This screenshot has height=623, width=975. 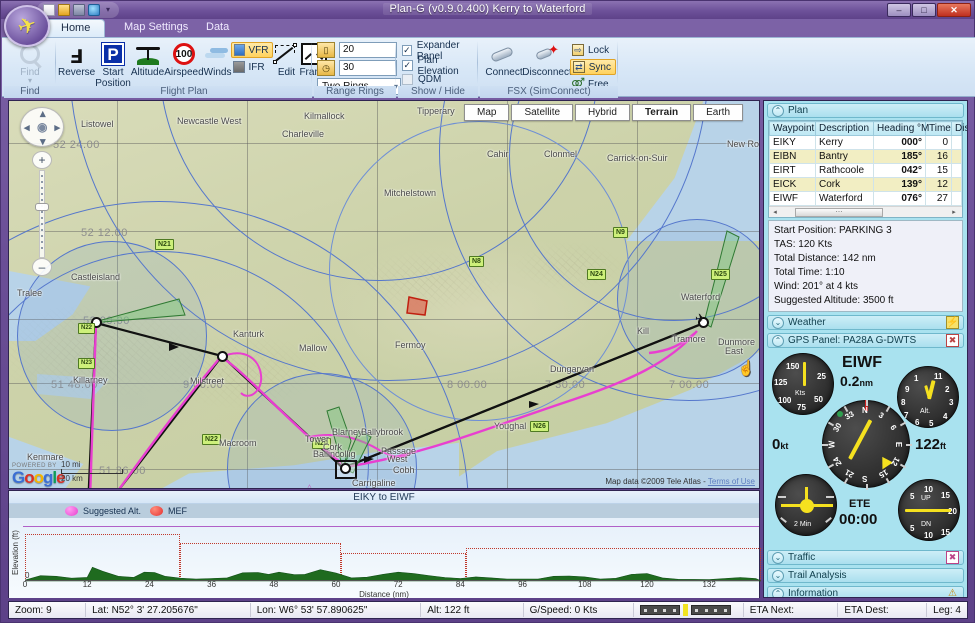 I want to click on altitude-button: Altitude, so click(x=147, y=58).